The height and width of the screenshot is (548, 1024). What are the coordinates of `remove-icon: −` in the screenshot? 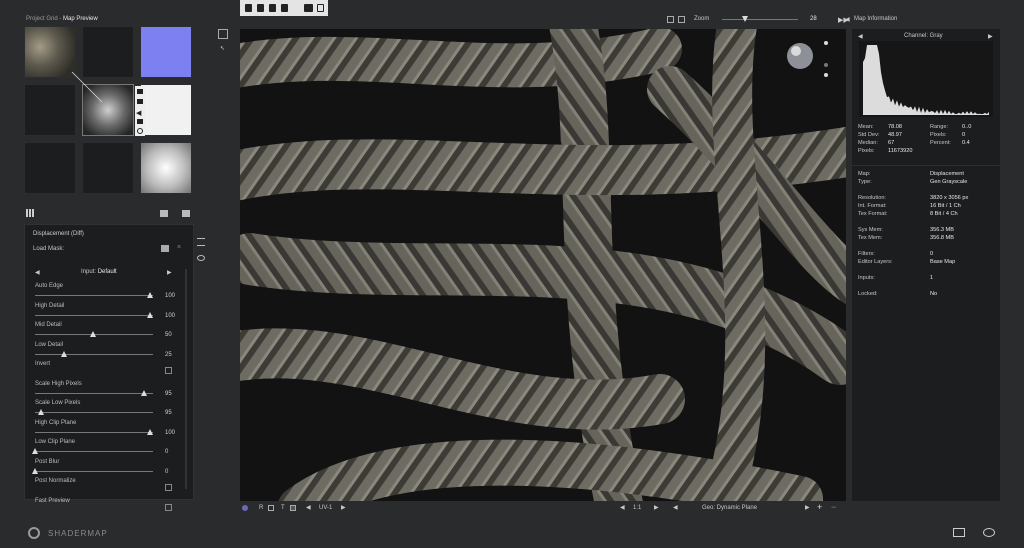 It's located at (833, 507).